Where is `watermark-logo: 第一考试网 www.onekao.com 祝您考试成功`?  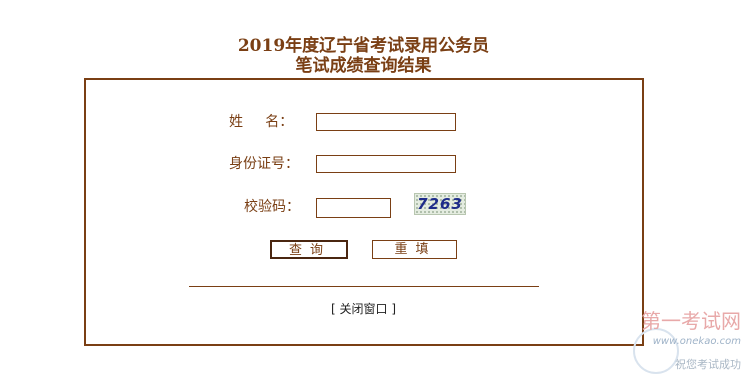
watermark-logo: 第一考试网 www.onekao.com 祝您考试成功 is located at coordinates (681, 341).